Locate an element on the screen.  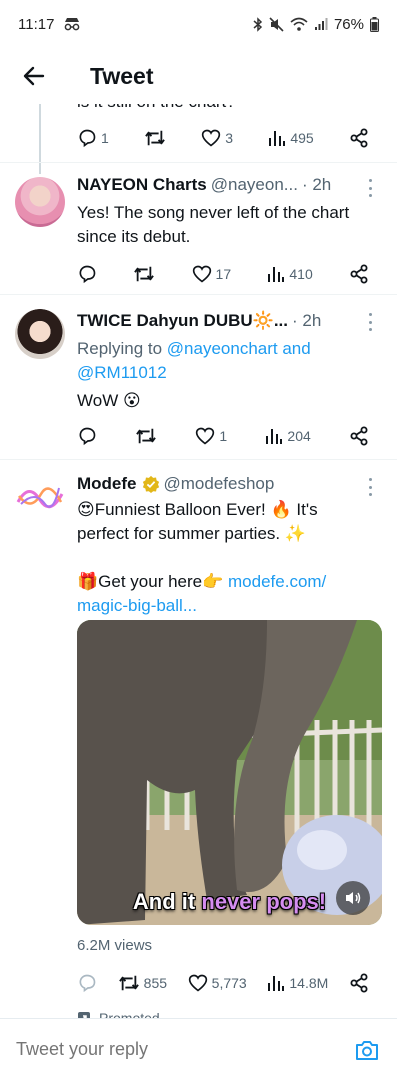
thread-connector is located at coordinates (40, 139).